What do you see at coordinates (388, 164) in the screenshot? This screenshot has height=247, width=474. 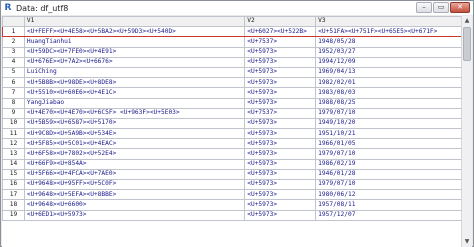 I see `table-cell: 1986/02/19` at bounding box center [388, 164].